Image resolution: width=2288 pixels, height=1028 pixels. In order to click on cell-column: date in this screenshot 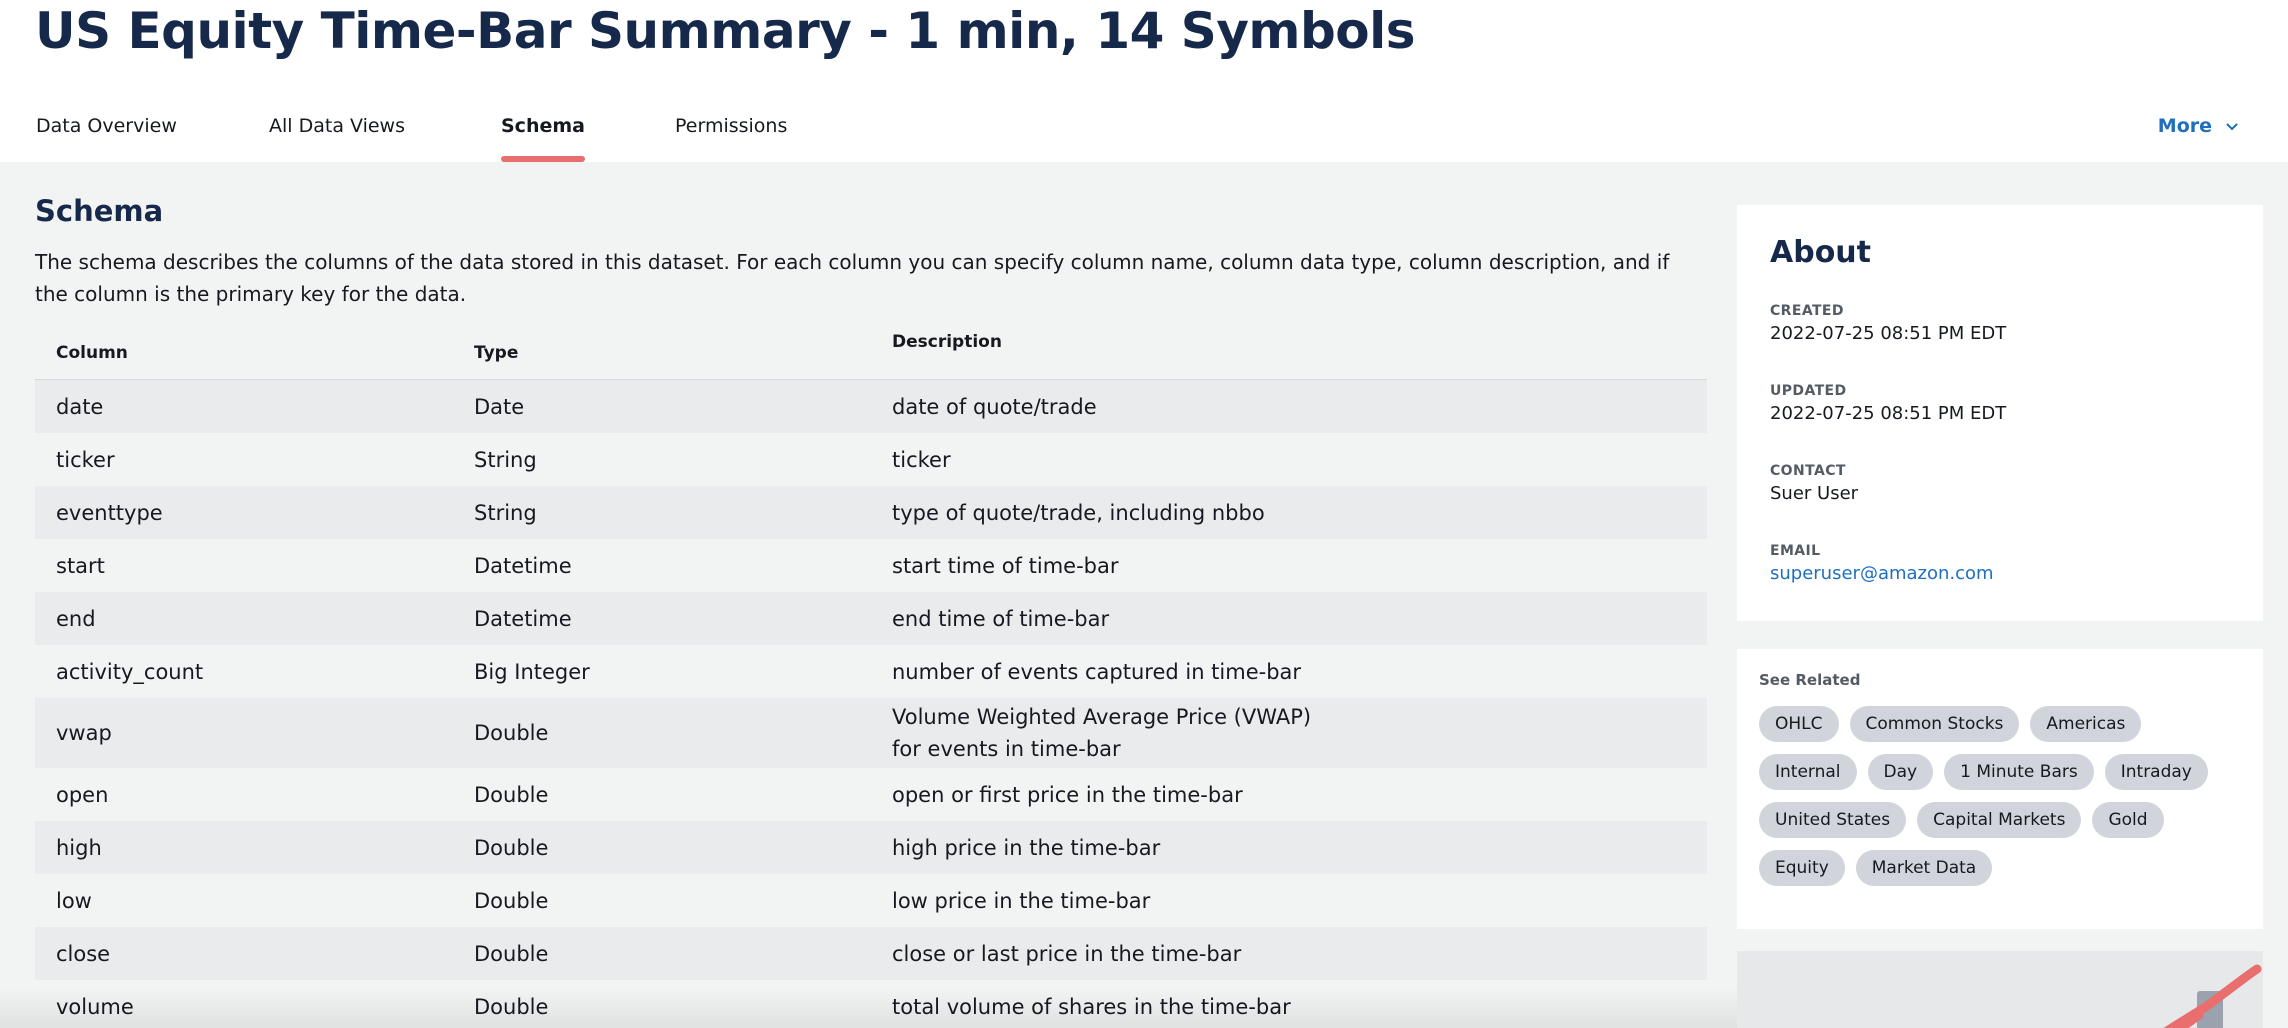, I will do `click(80, 406)`.